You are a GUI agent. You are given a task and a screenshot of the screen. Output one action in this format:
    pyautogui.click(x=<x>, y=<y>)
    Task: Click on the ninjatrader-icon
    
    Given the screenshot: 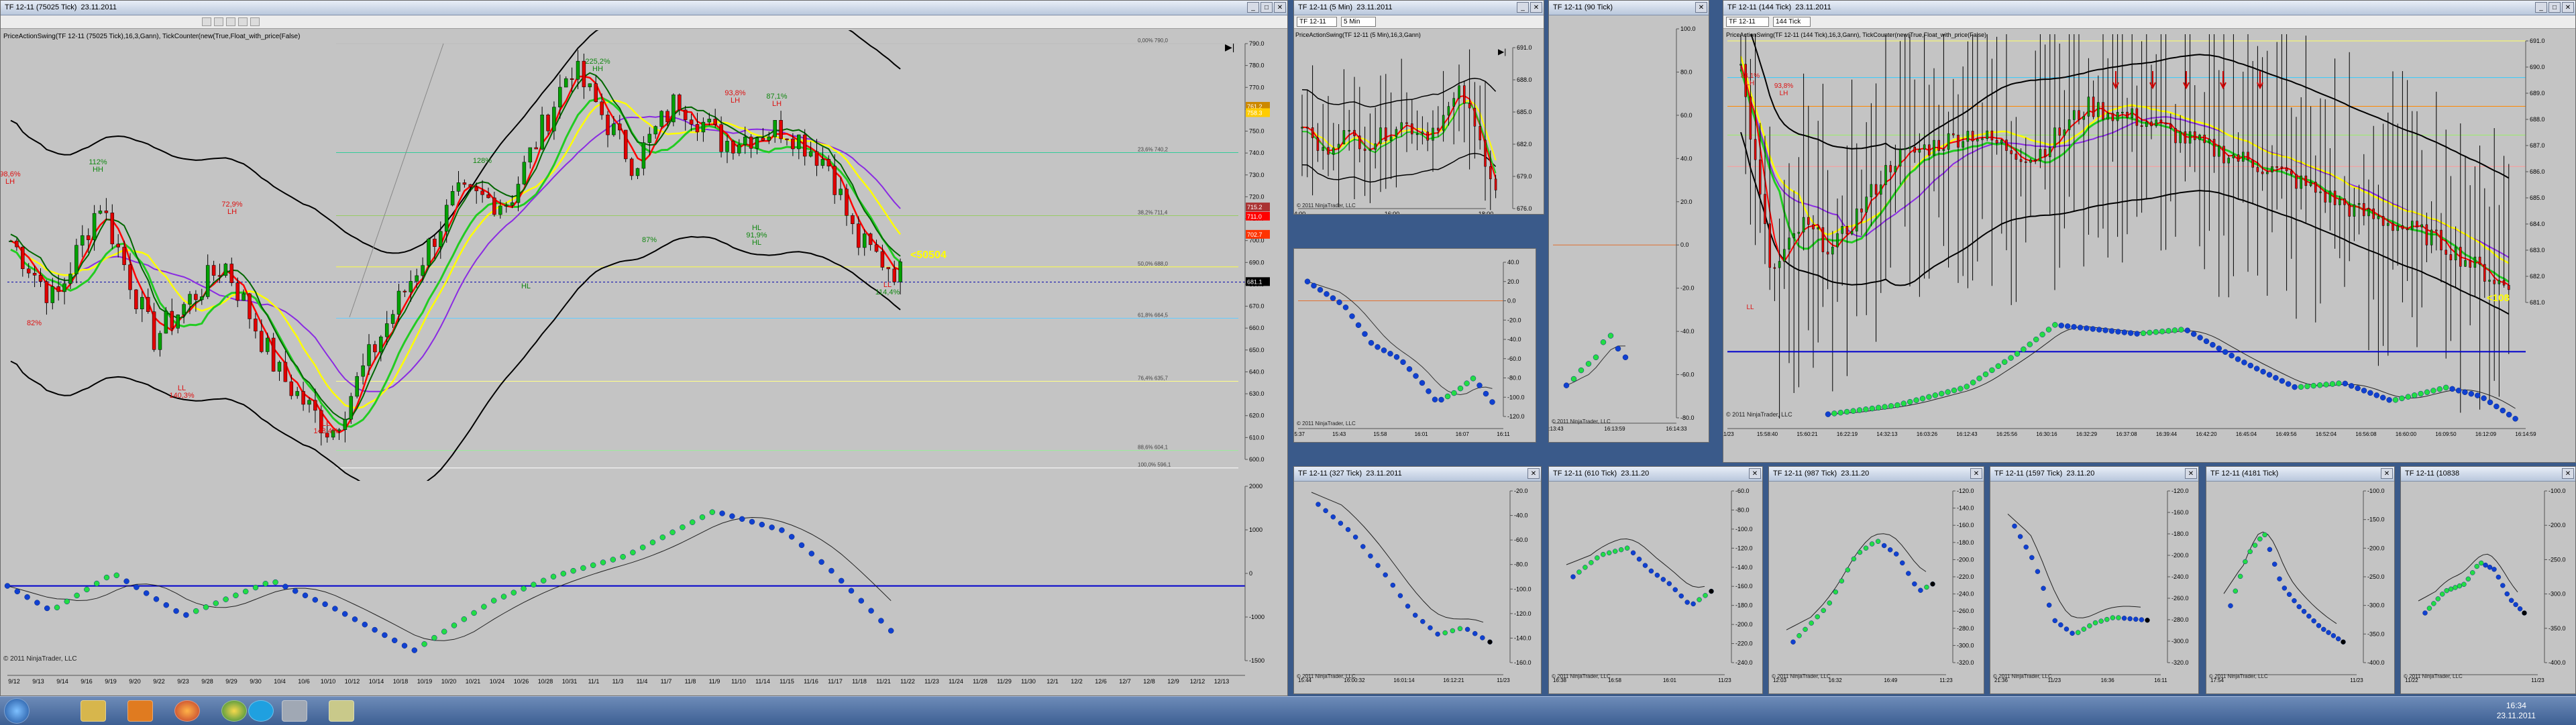 What is the action you would take?
    pyautogui.click(x=294, y=711)
    